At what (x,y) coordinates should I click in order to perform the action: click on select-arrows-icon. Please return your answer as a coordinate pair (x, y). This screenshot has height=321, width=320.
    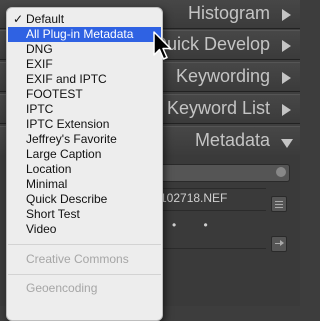
    Looking at the image, I should click on (281, 172).